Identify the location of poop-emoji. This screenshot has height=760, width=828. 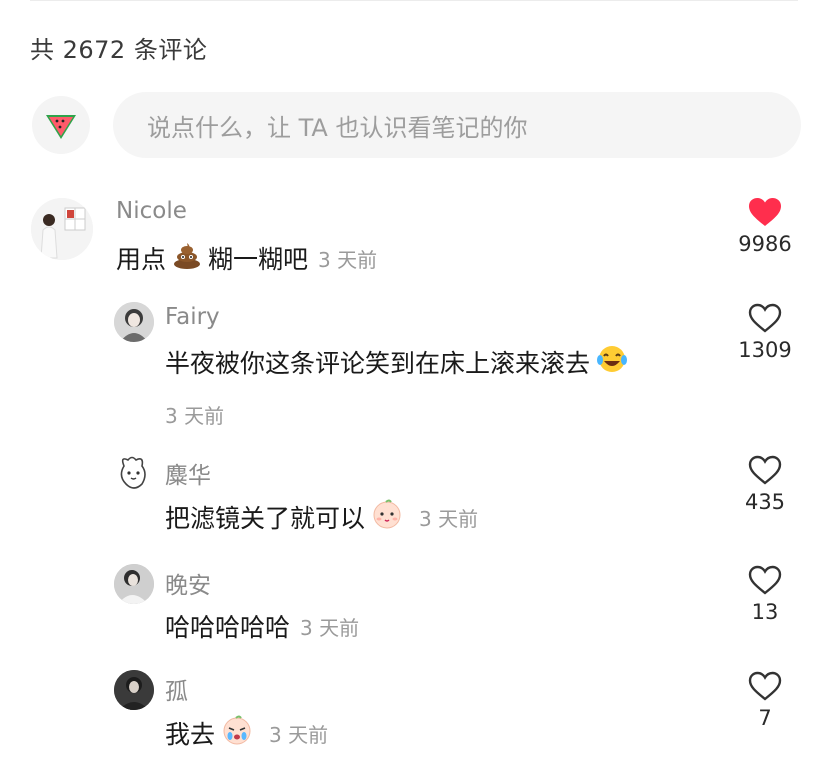
(187, 258).